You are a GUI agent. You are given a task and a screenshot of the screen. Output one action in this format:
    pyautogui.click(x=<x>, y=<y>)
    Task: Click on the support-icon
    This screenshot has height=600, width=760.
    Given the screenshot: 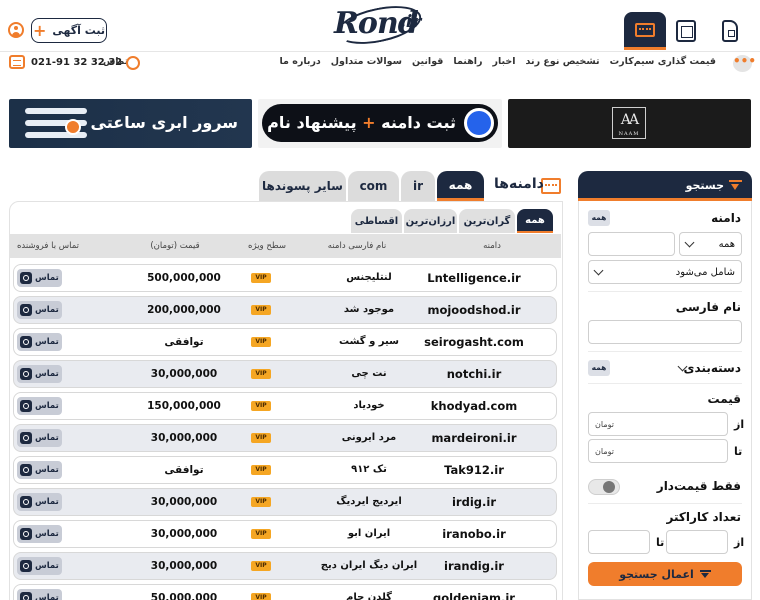 What is the action you would take?
    pyautogui.click(x=133, y=63)
    